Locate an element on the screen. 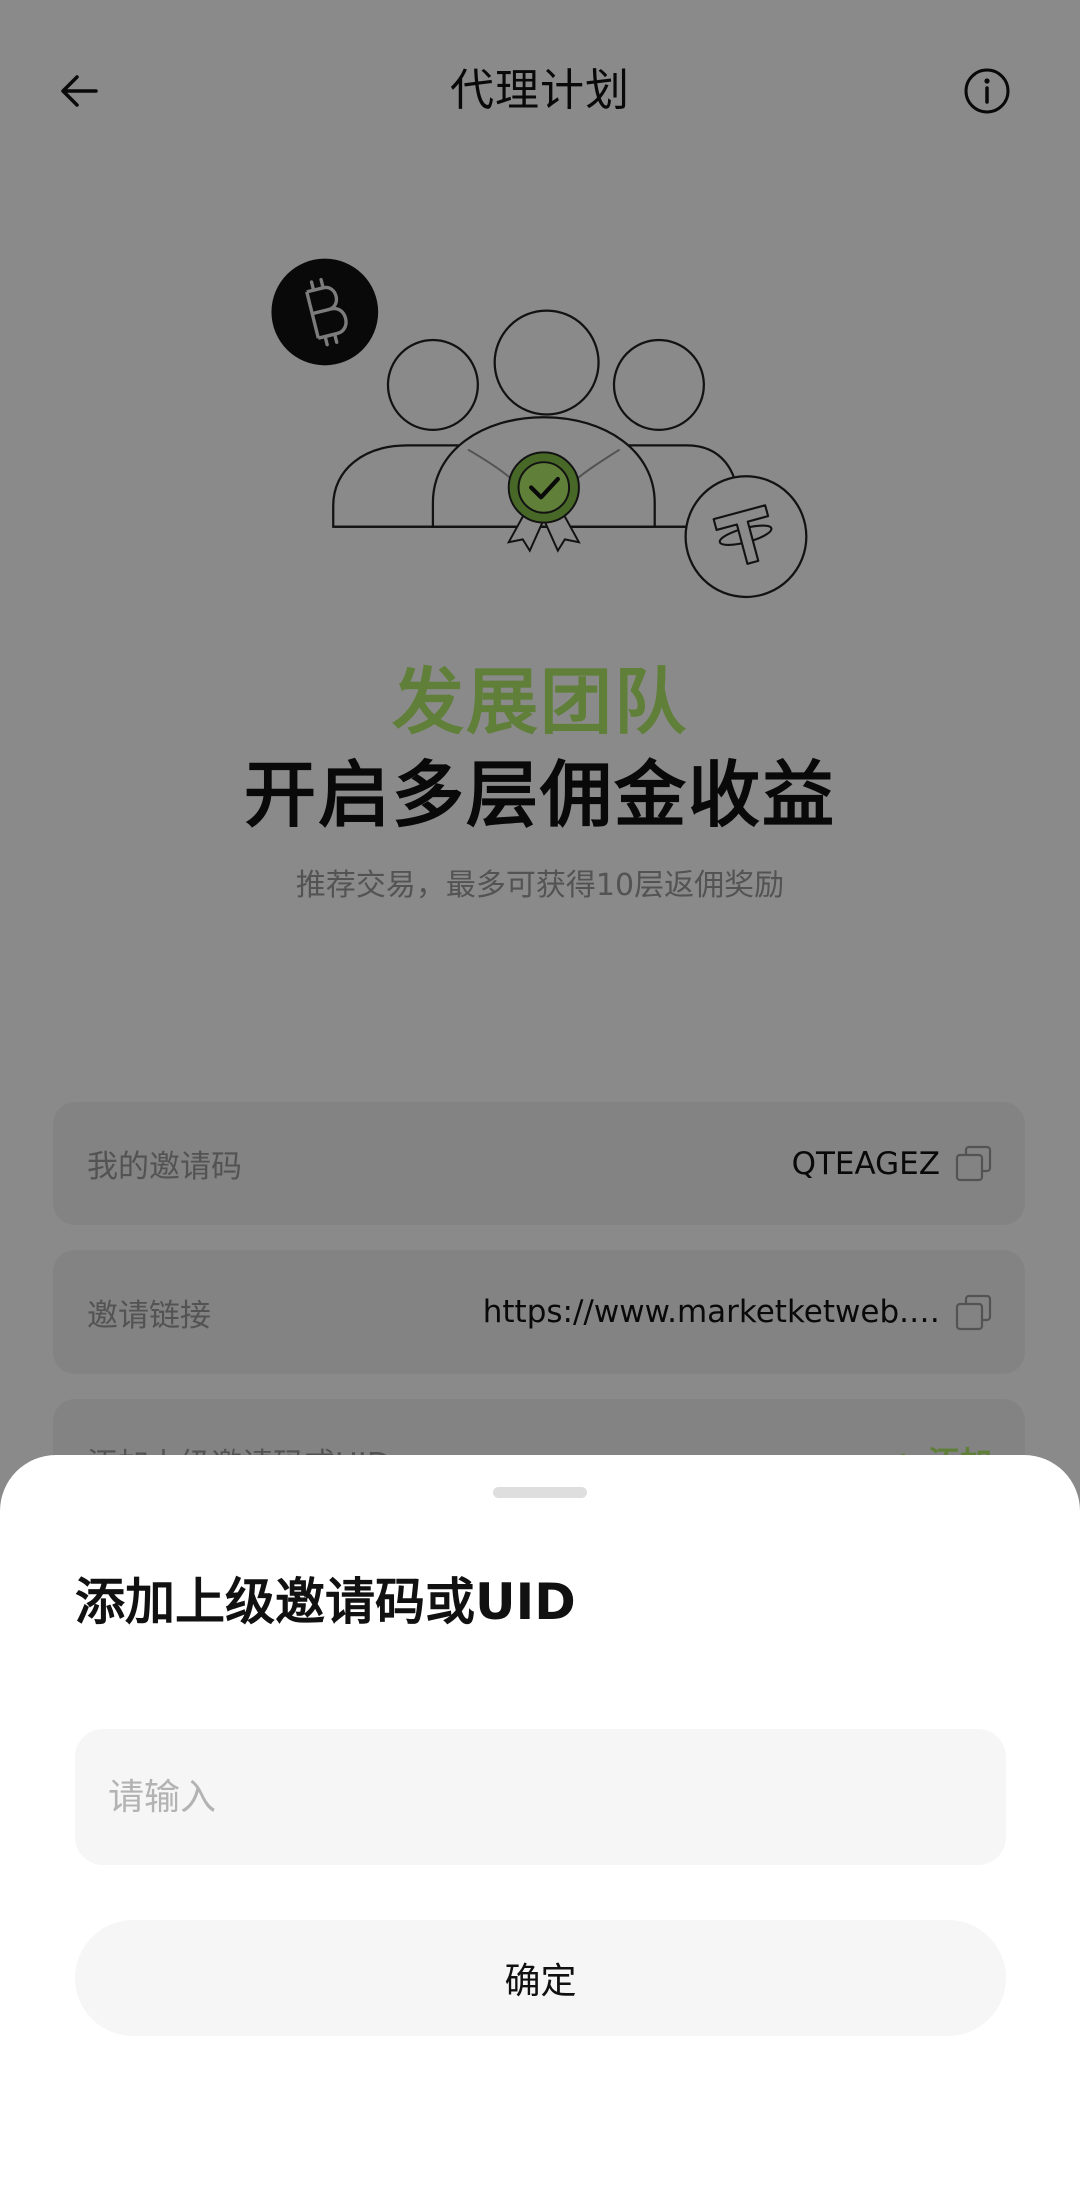 This screenshot has width=1080, height=2202. confirm-button: 确定 is located at coordinates (540, 1978).